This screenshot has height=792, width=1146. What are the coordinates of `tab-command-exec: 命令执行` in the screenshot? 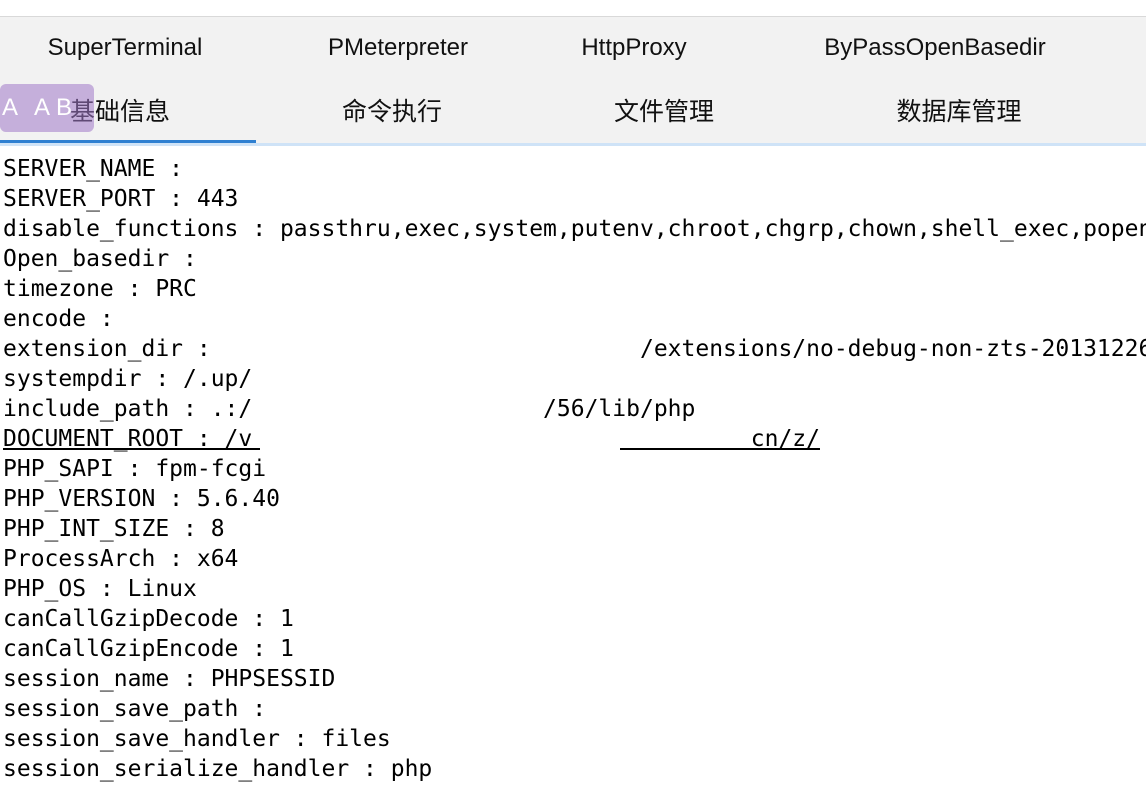 It's located at (392, 112).